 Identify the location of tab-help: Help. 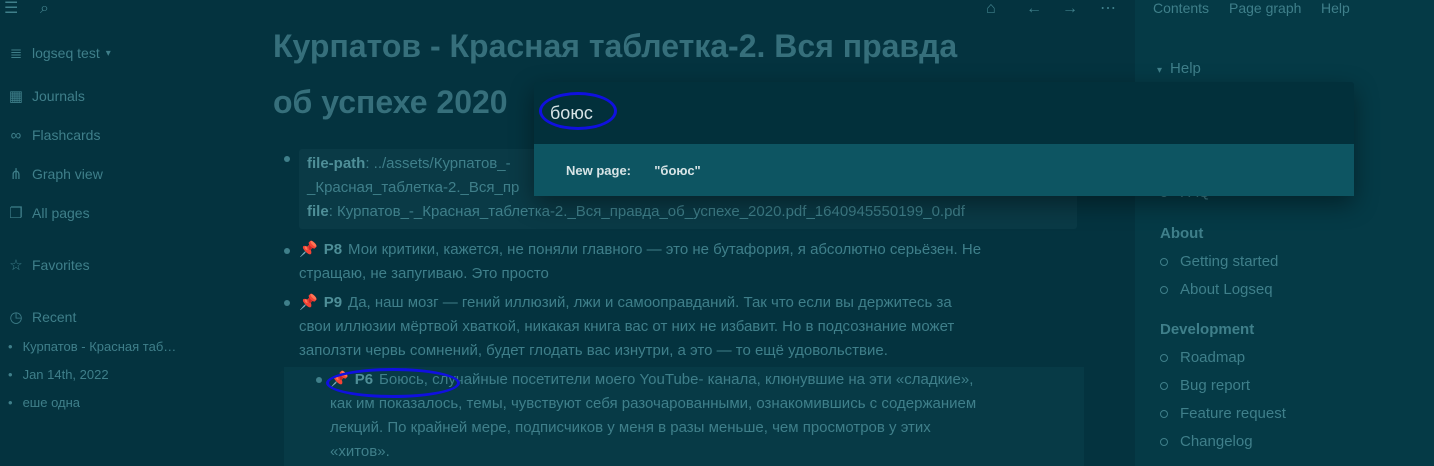
(1335, 8).